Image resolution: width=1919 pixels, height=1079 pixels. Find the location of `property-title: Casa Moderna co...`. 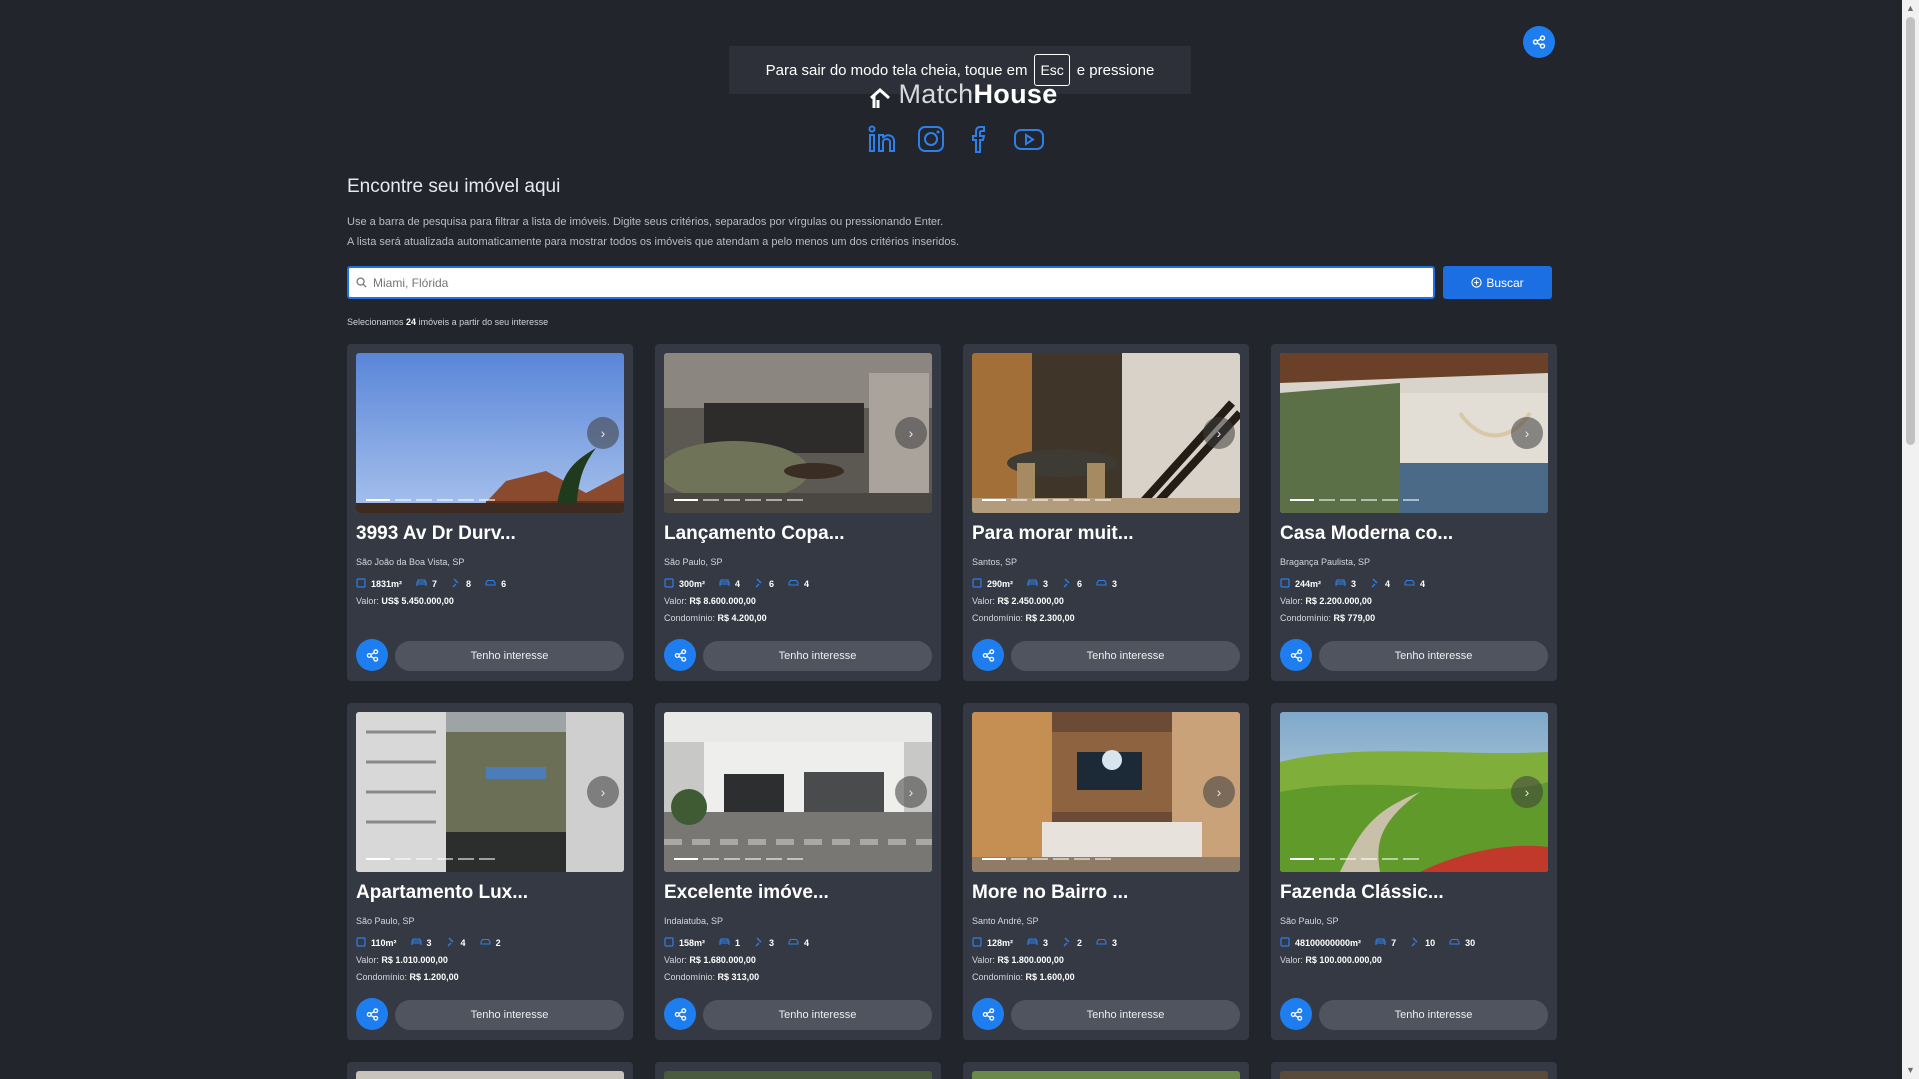

property-title: Casa Moderna co... is located at coordinates (1366, 534).